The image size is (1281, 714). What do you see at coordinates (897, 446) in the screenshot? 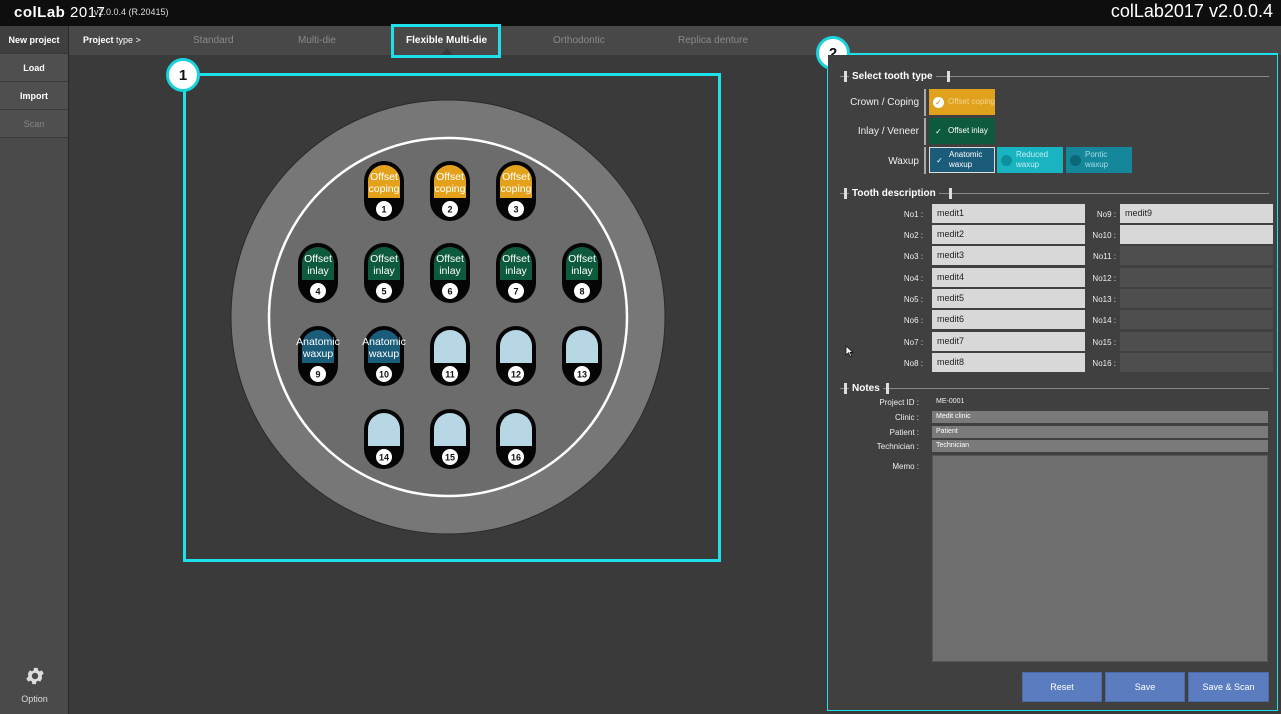
I see `technician-label: Technician :` at bounding box center [897, 446].